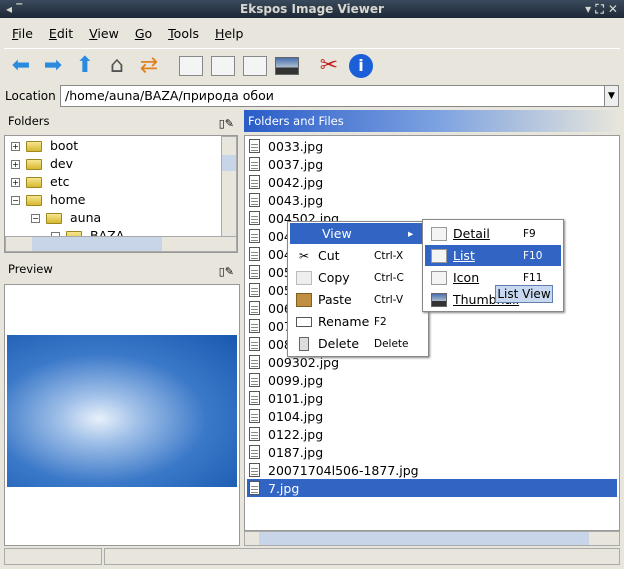  Describe the element at coordinates (223, 66) in the screenshot. I see `list-view-icon` at that location.